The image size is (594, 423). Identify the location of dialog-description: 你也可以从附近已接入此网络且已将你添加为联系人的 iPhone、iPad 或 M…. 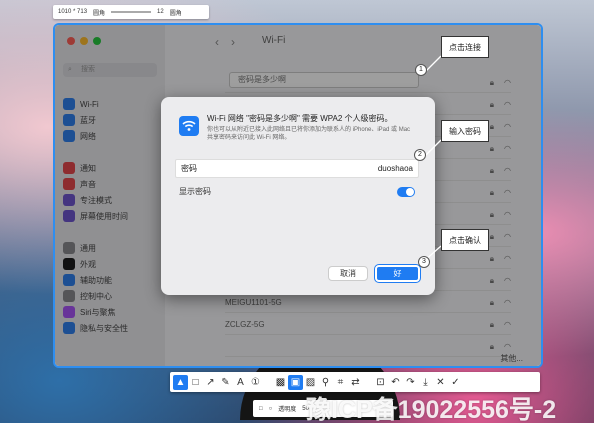
(309, 134).